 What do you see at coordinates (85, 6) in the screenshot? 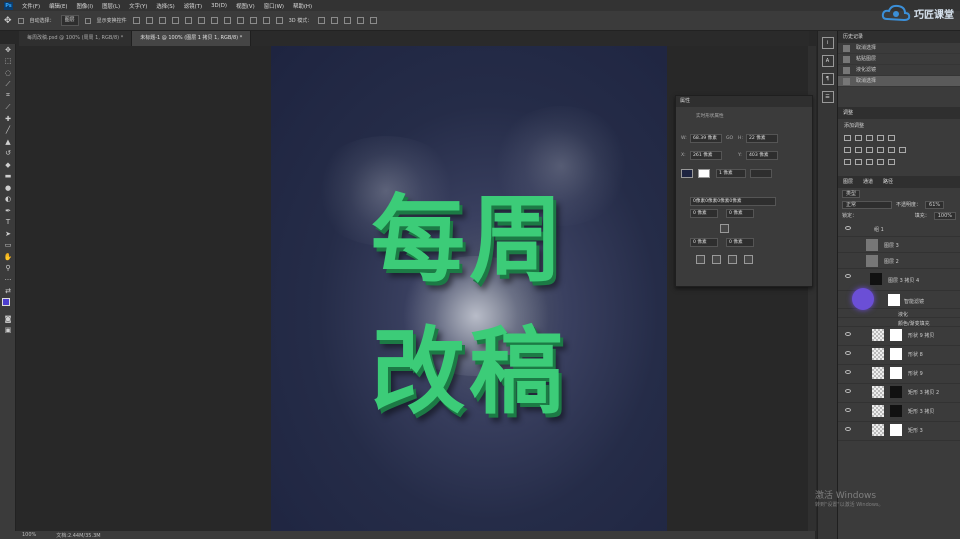
I see `menu-image: 图像(I)` at bounding box center [85, 6].